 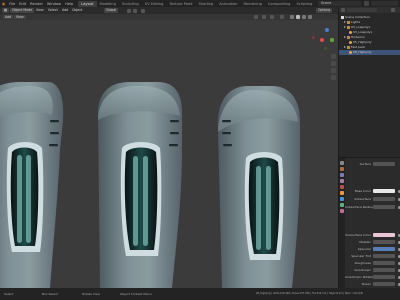 What do you see at coordinates (279, 4) in the screenshot?
I see `tab-compositing: Compositing` at bounding box center [279, 4].